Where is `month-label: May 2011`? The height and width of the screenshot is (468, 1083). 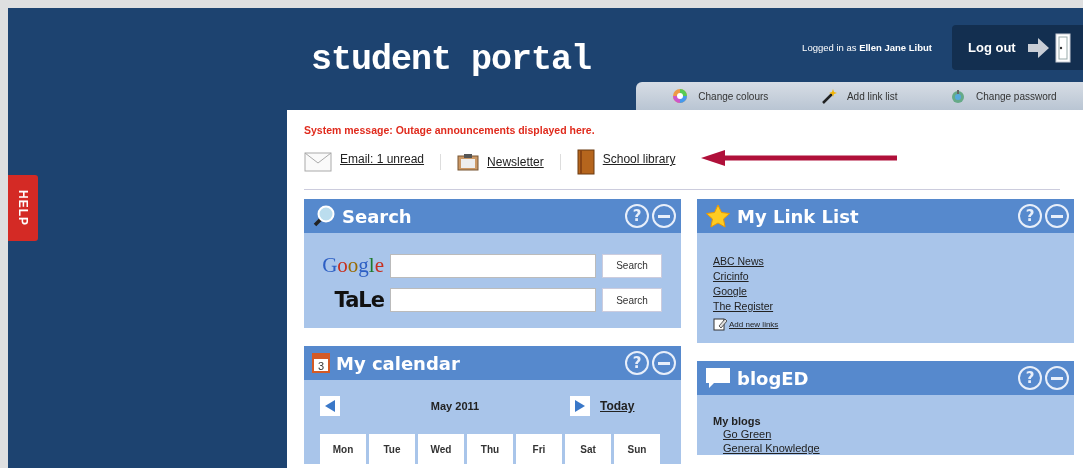 month-label: May 2011 is located at coordinates (455, 406).